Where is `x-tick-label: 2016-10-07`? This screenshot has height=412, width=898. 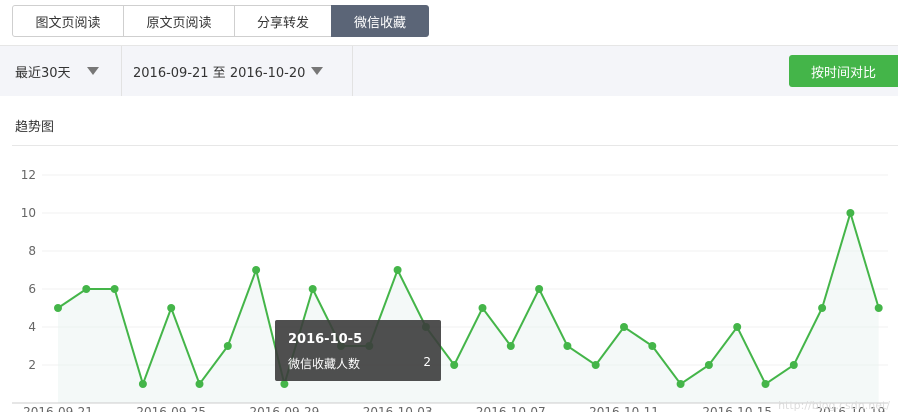 x-tick-label: 2016-10-07 is located at coordinates (511, 408).